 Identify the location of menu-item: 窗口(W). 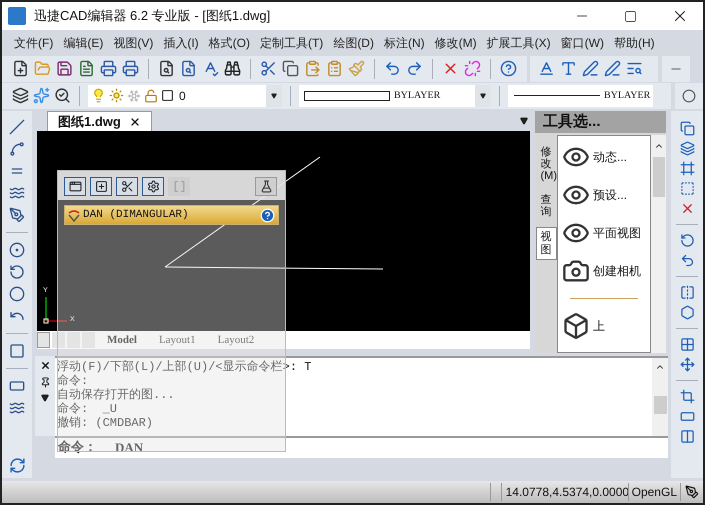
(582, 43).